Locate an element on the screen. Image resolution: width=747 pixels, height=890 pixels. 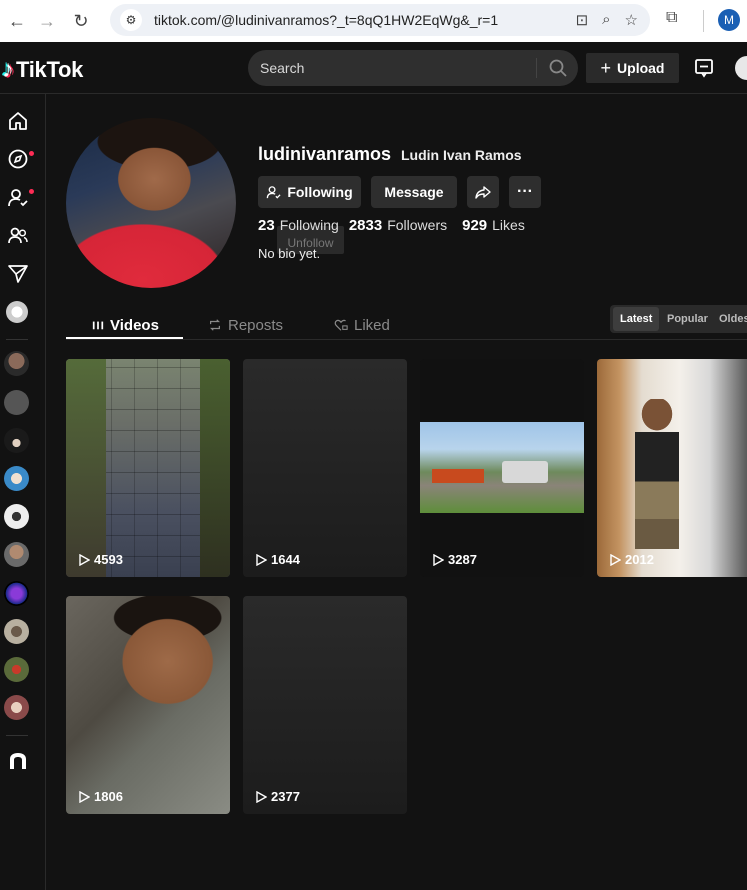
upload-button: + Upload is located at coordinates (632, 68).